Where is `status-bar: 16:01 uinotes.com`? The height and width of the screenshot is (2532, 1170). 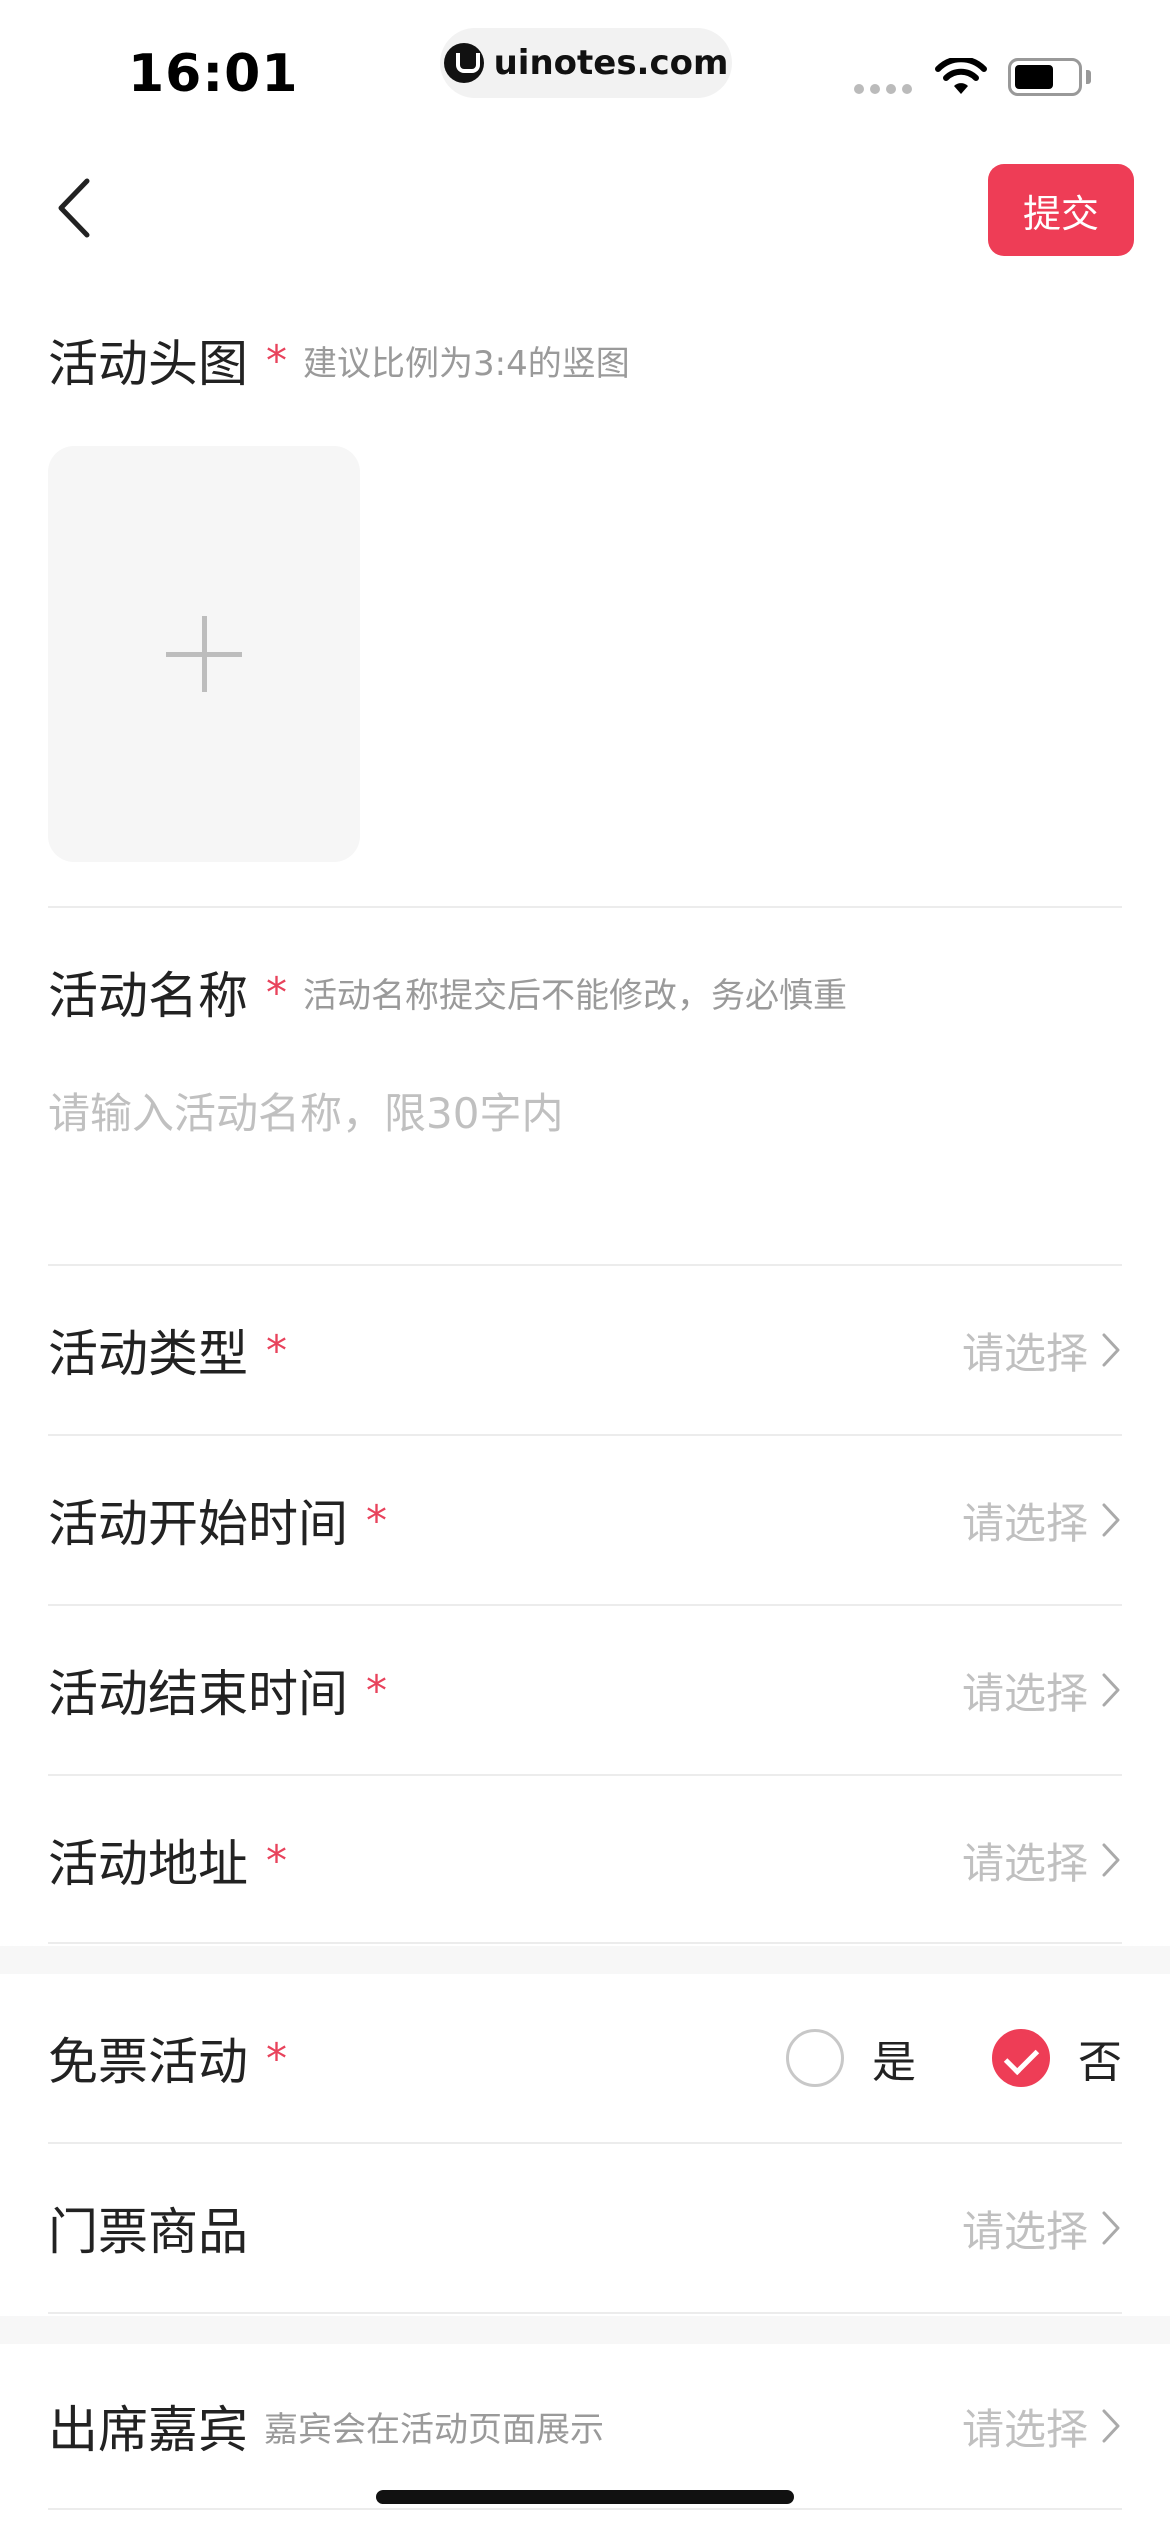
status-bar: 16:01 uinotes.com is located at coordinates (585, 70).